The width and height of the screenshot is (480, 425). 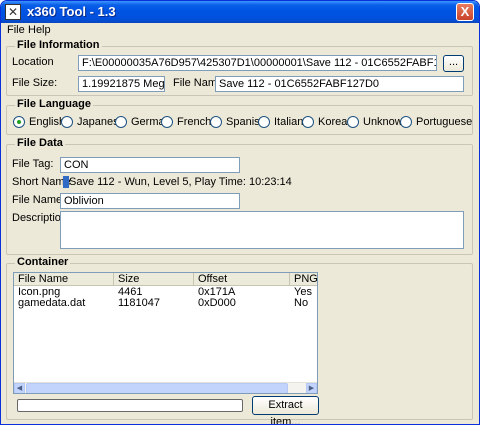 What do you see at coordinates (157, 388) in the screenshot?
I see `scroll-thumb` at bounding box center [157, 388].